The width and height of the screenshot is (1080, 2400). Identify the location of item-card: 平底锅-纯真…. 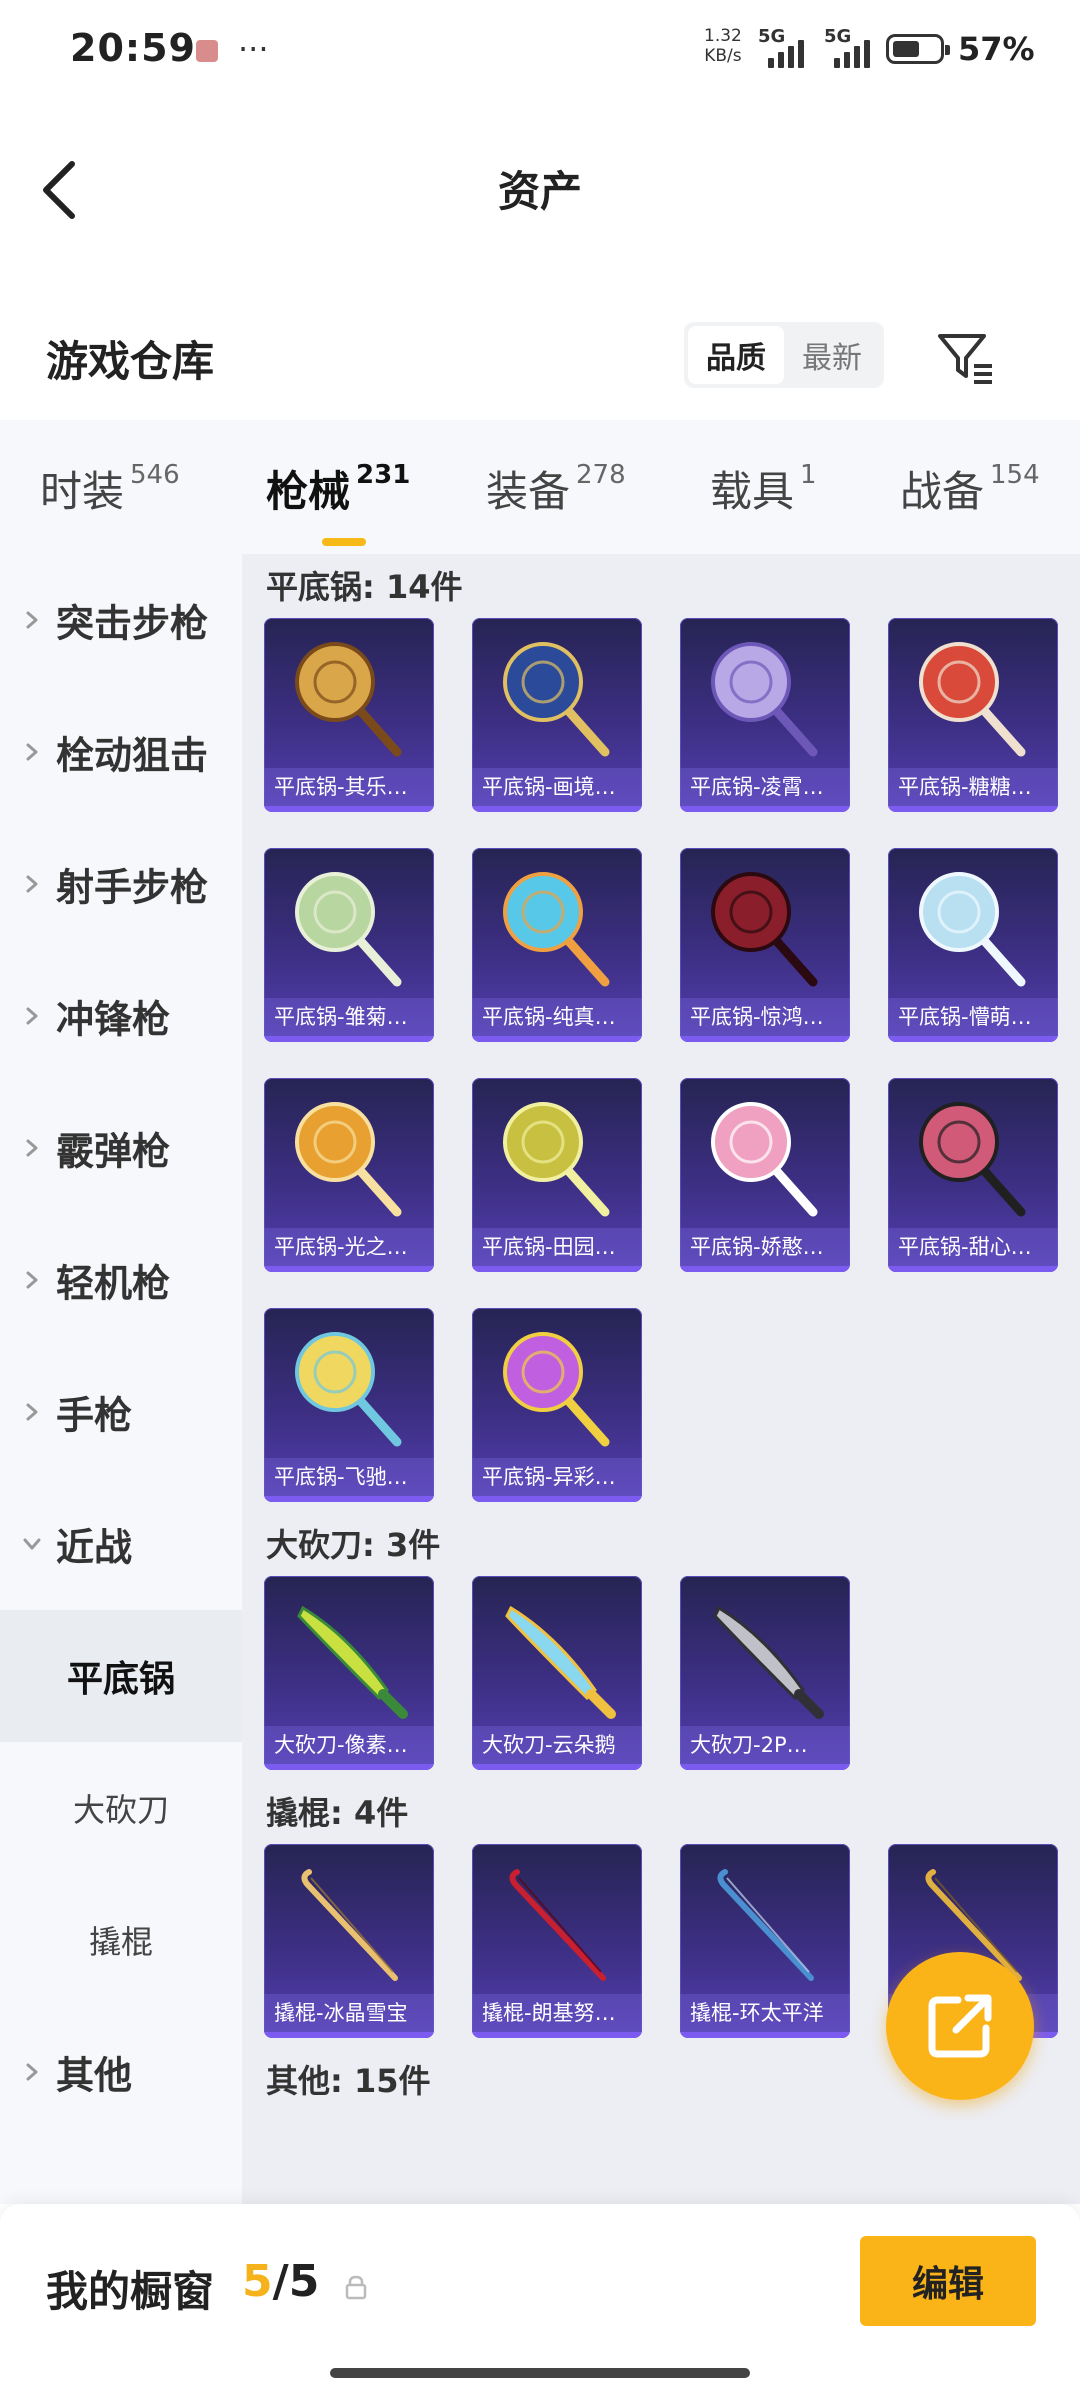
(557, 945).